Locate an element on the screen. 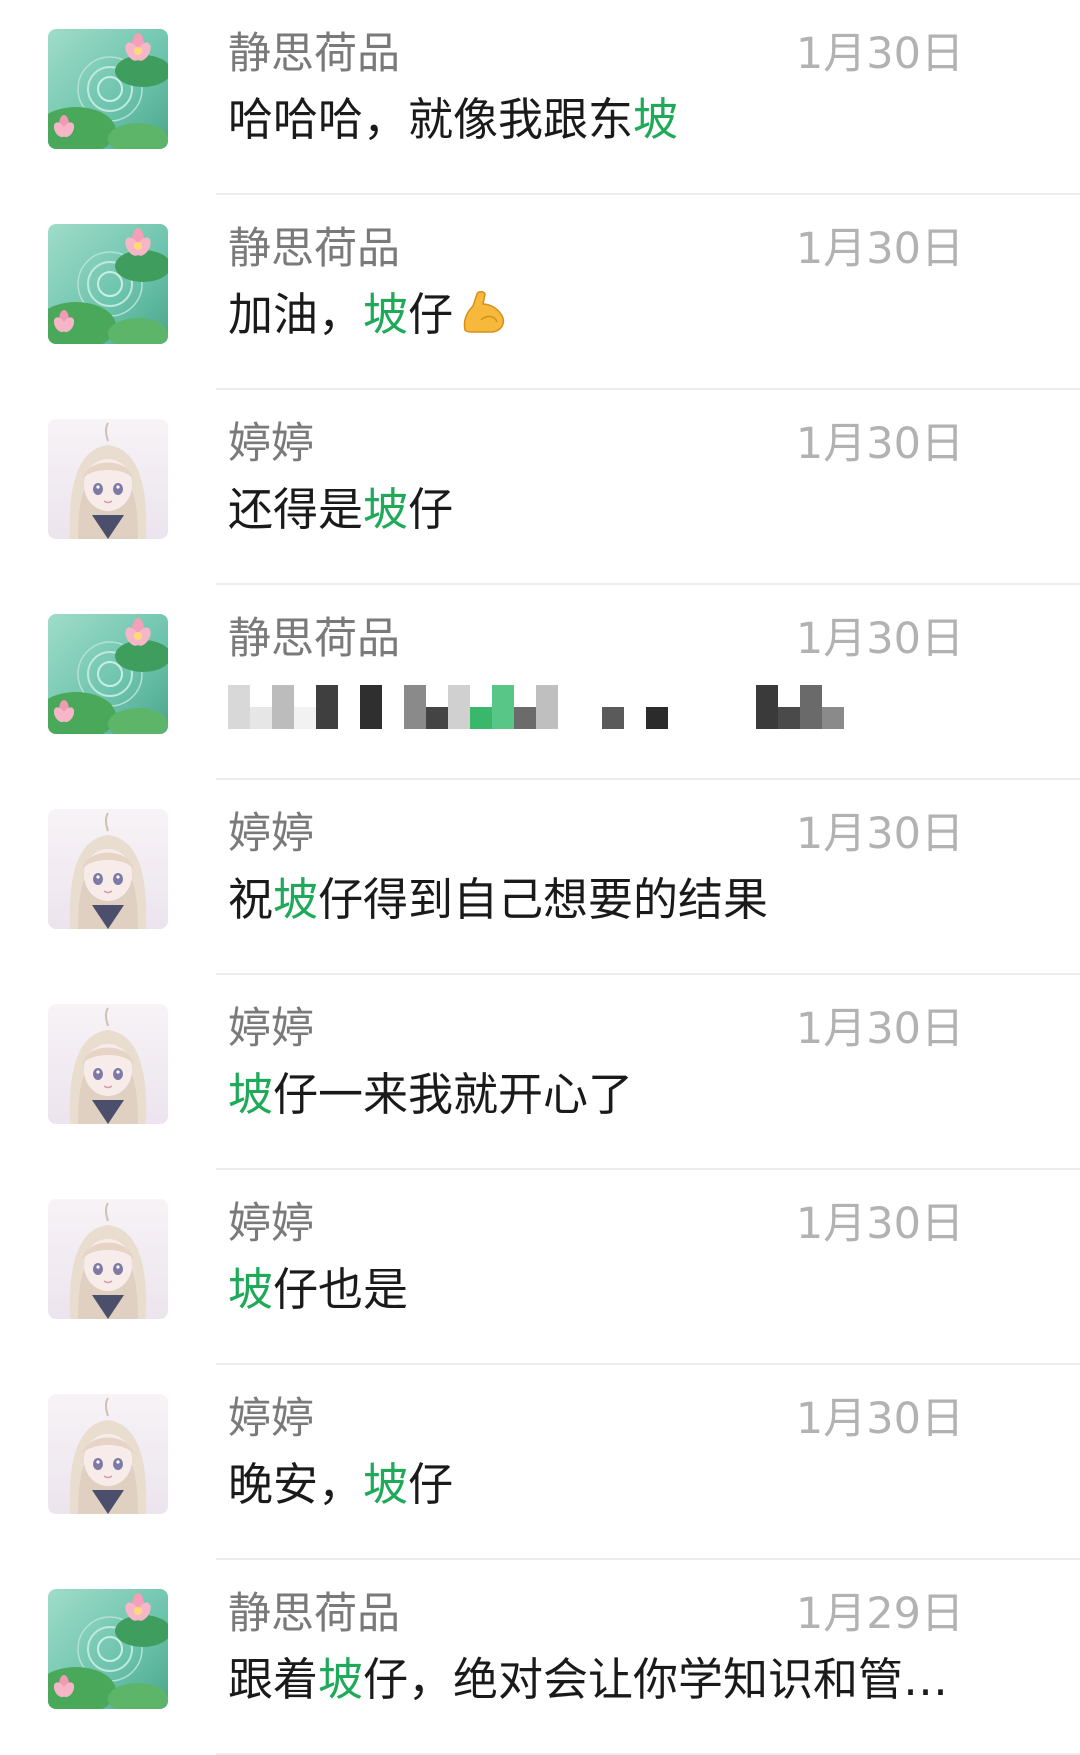  message-preview: 晚安，坡仔 is located at coordinates (340, 1485).